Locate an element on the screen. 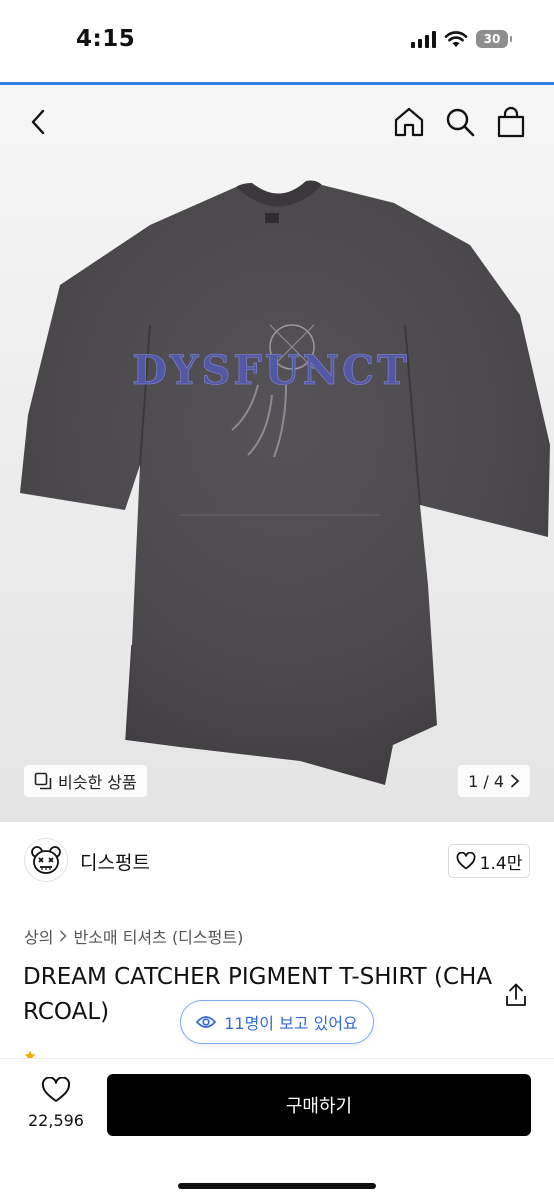  search-icon is located at coordinates (460, 122).